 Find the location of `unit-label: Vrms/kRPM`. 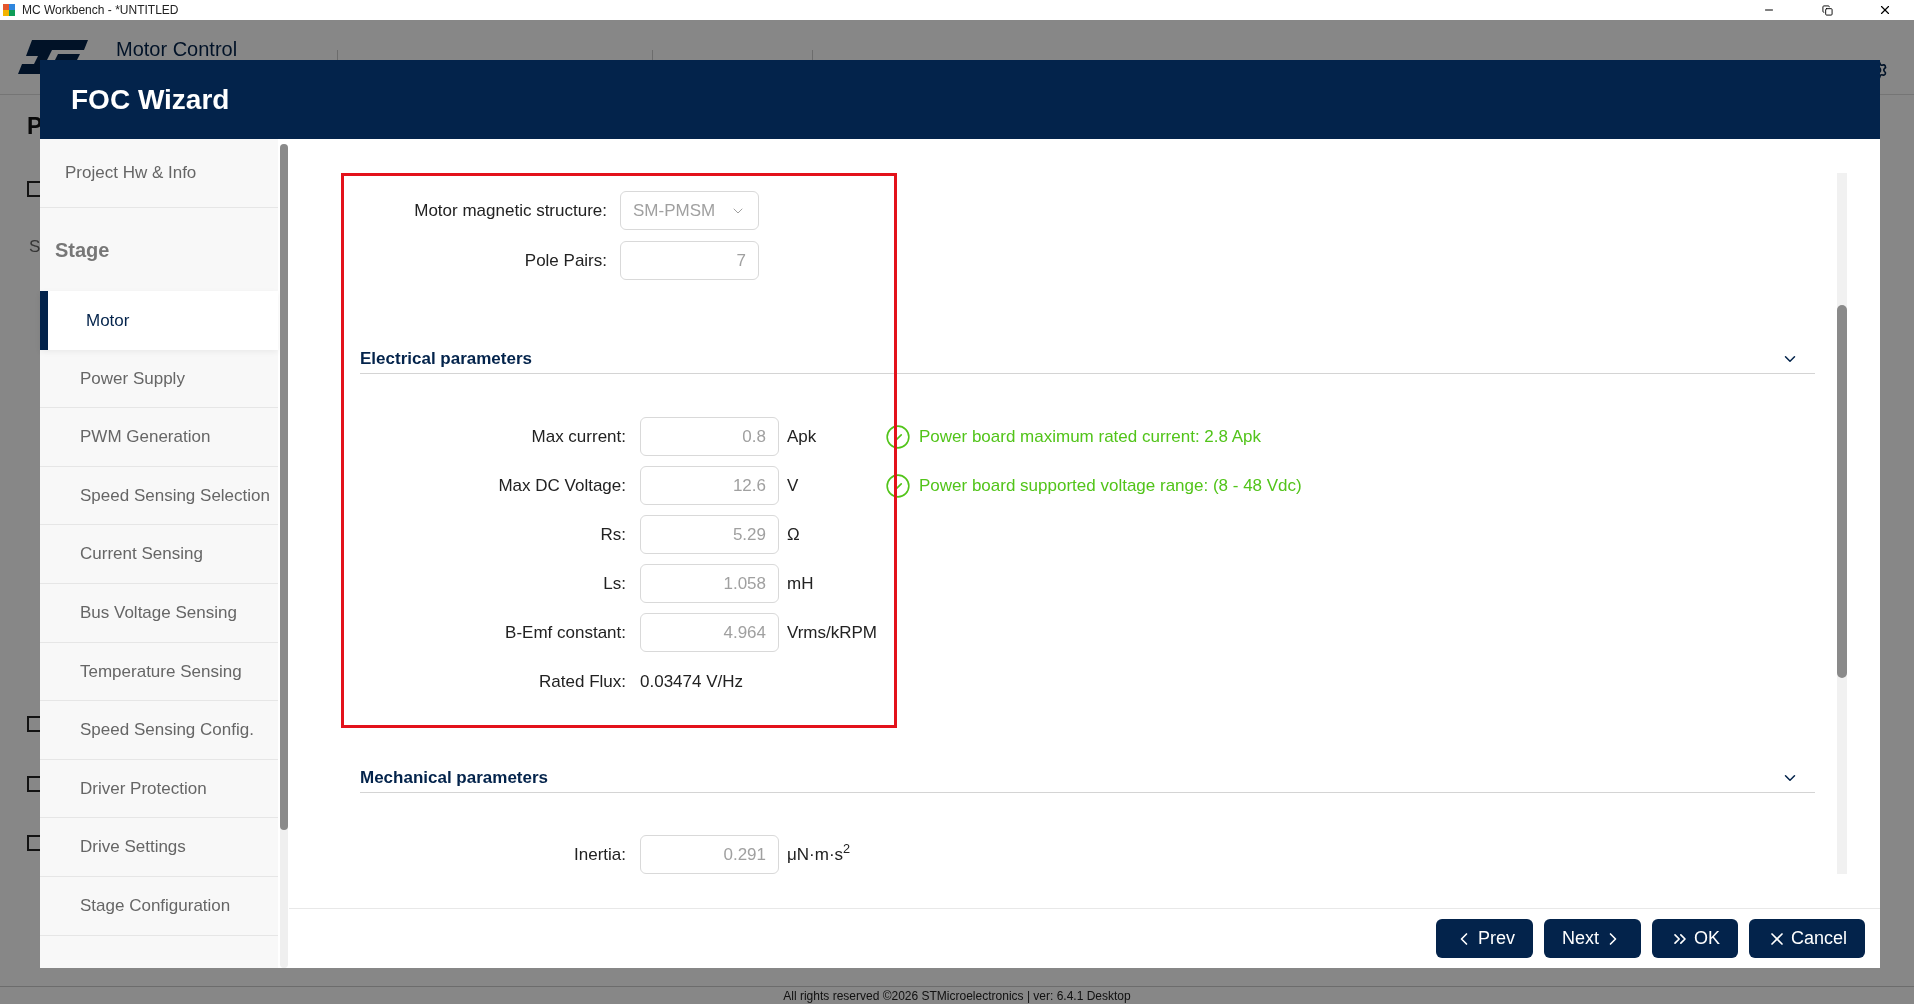

unit-label: Vrms/kRPM is located at coordinates (833, 632).